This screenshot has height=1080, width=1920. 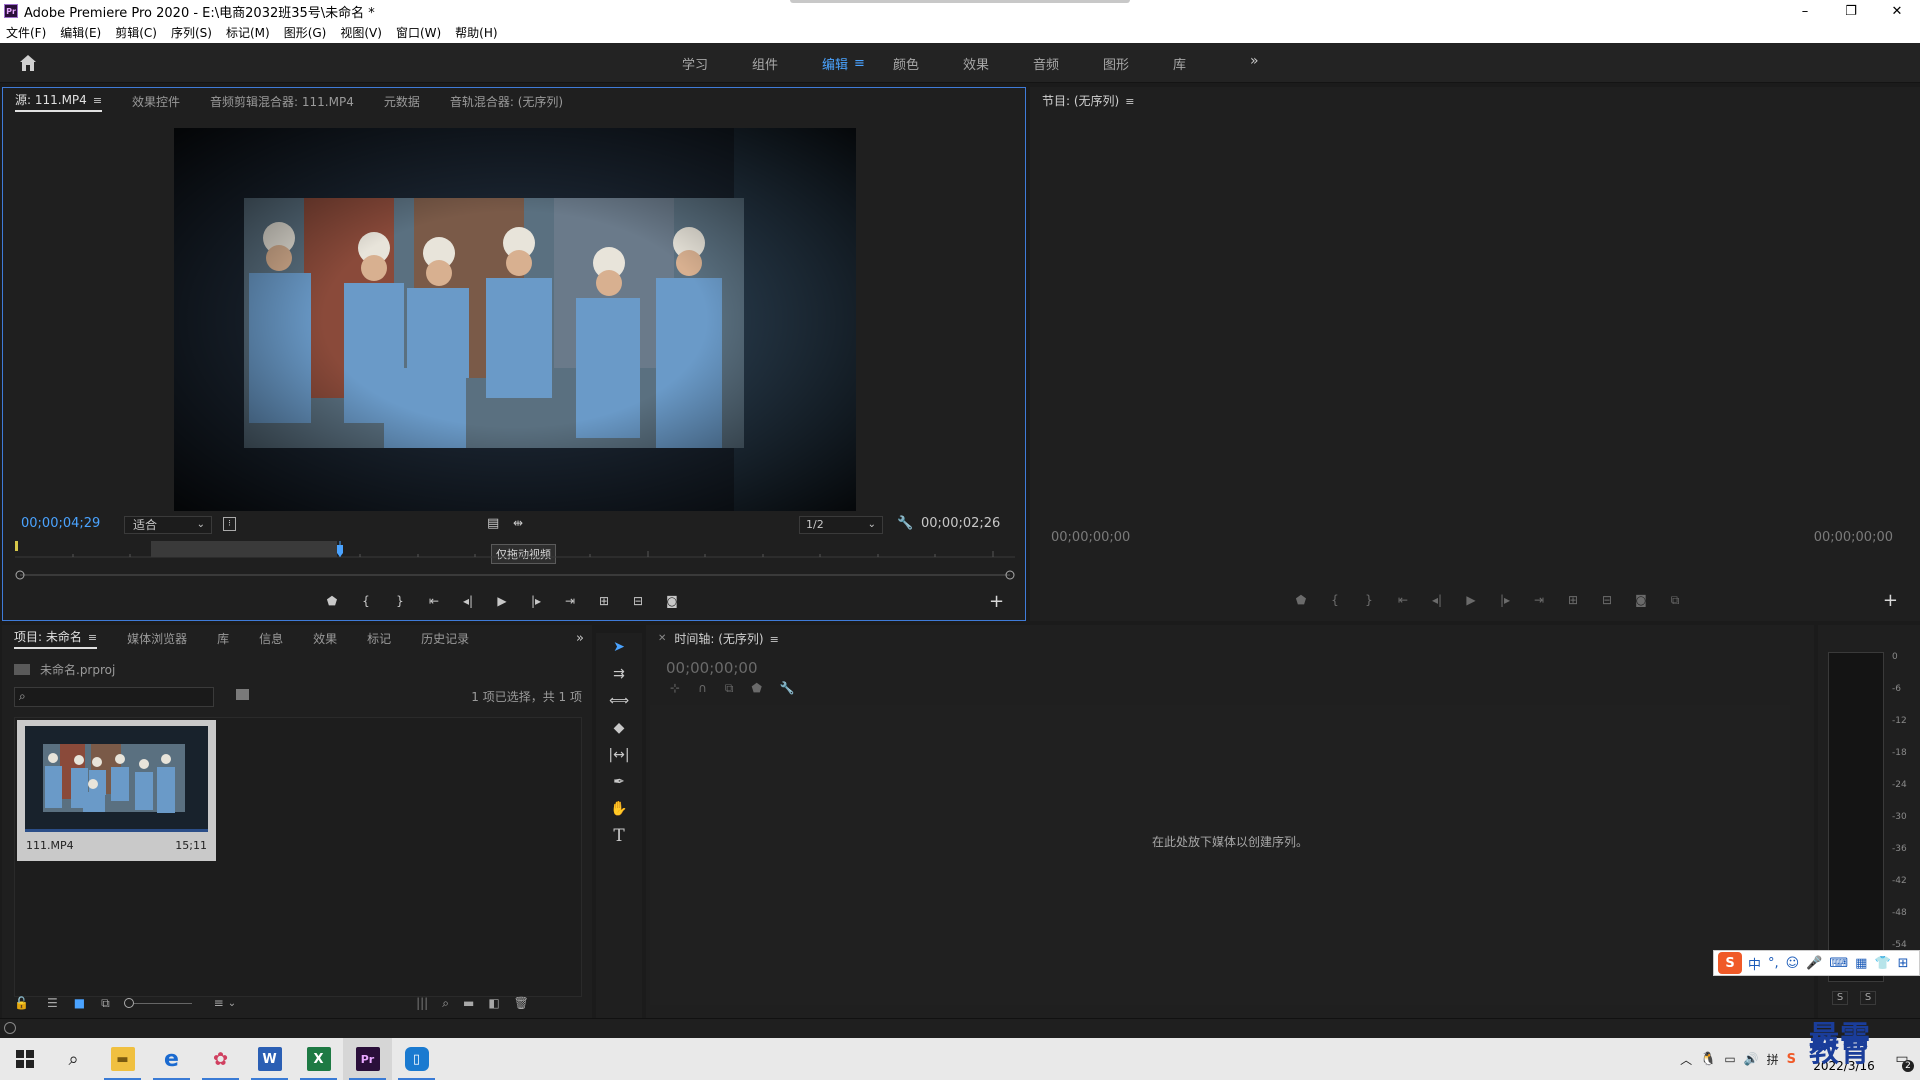 What do you see at coordinates (841, 525) in the screenshot?
I see `playback-resolution-select: 1/2 ⌄` at bounding box center [841, 525].